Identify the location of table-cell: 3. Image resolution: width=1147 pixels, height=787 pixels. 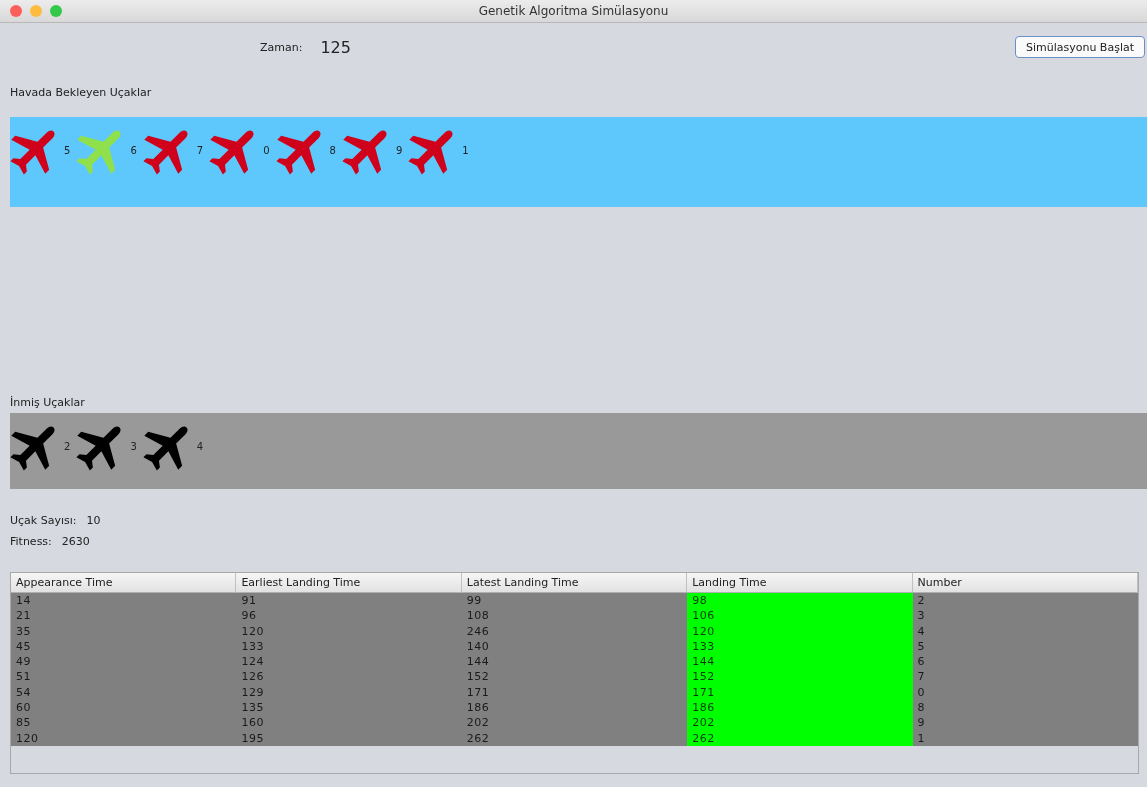
(1025, 616).